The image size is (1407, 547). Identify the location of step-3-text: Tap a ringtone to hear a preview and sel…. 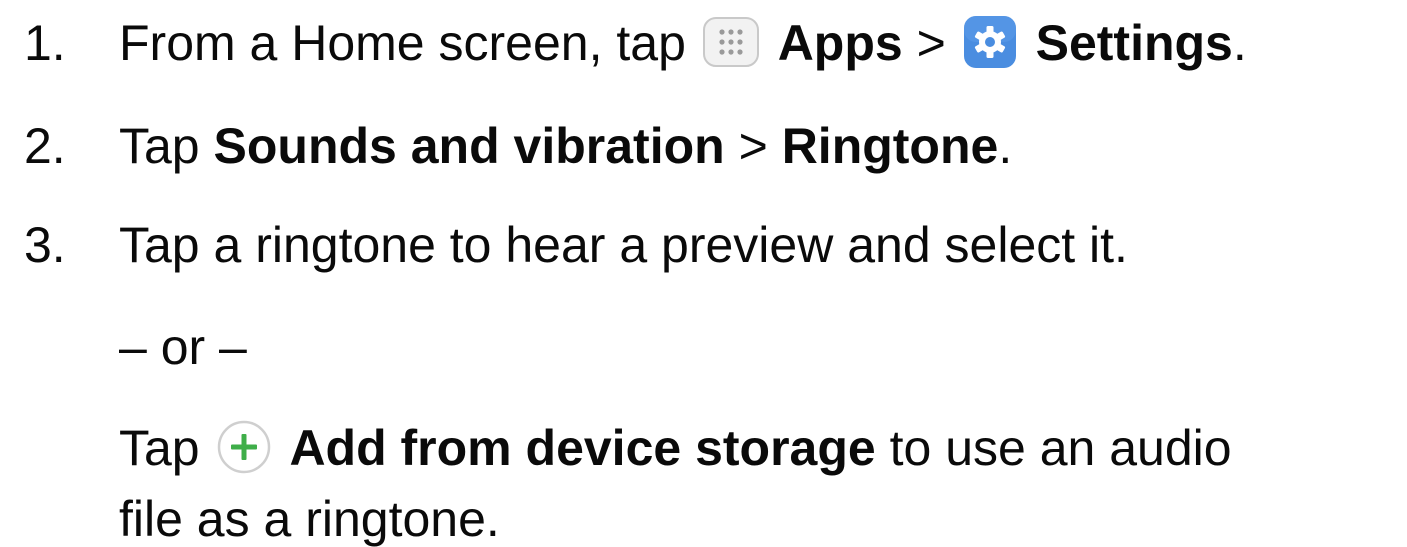
(623, 245).